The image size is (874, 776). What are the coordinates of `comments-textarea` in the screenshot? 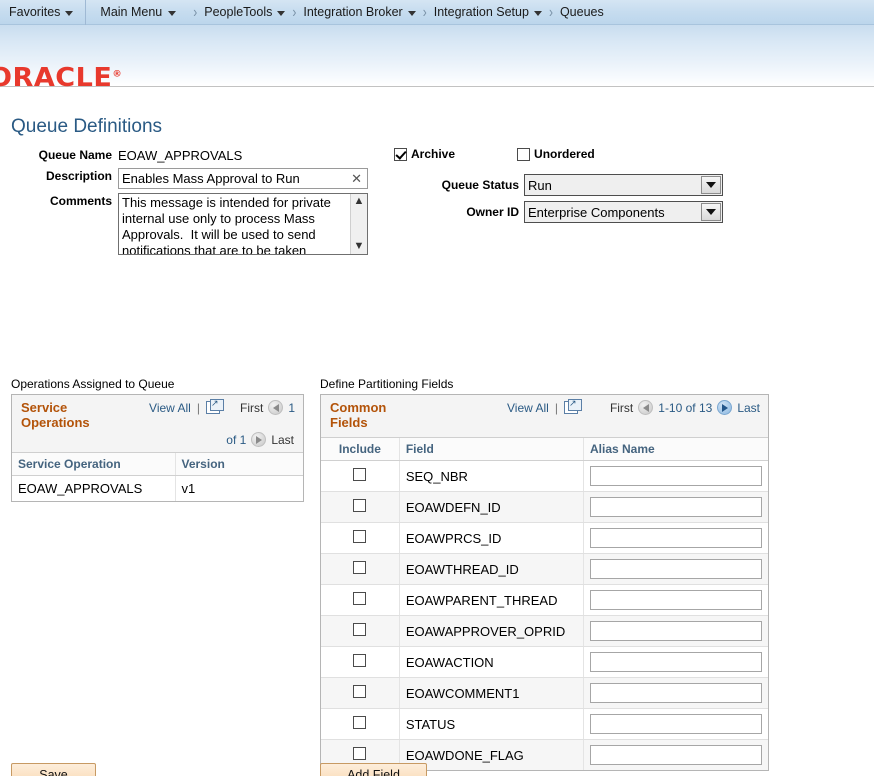 It's located at (243, 224).